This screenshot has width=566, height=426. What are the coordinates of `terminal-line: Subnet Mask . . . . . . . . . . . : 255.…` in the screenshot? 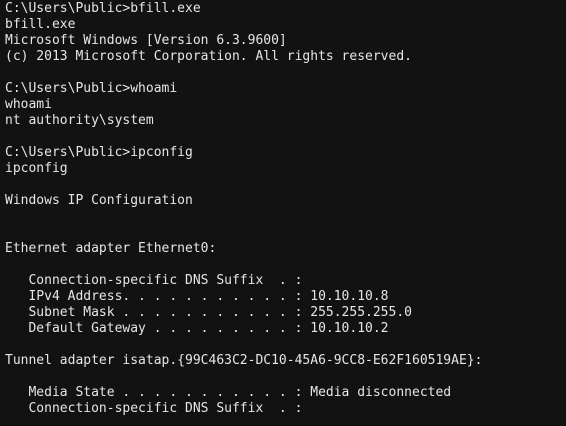 It's located at (208, 312).